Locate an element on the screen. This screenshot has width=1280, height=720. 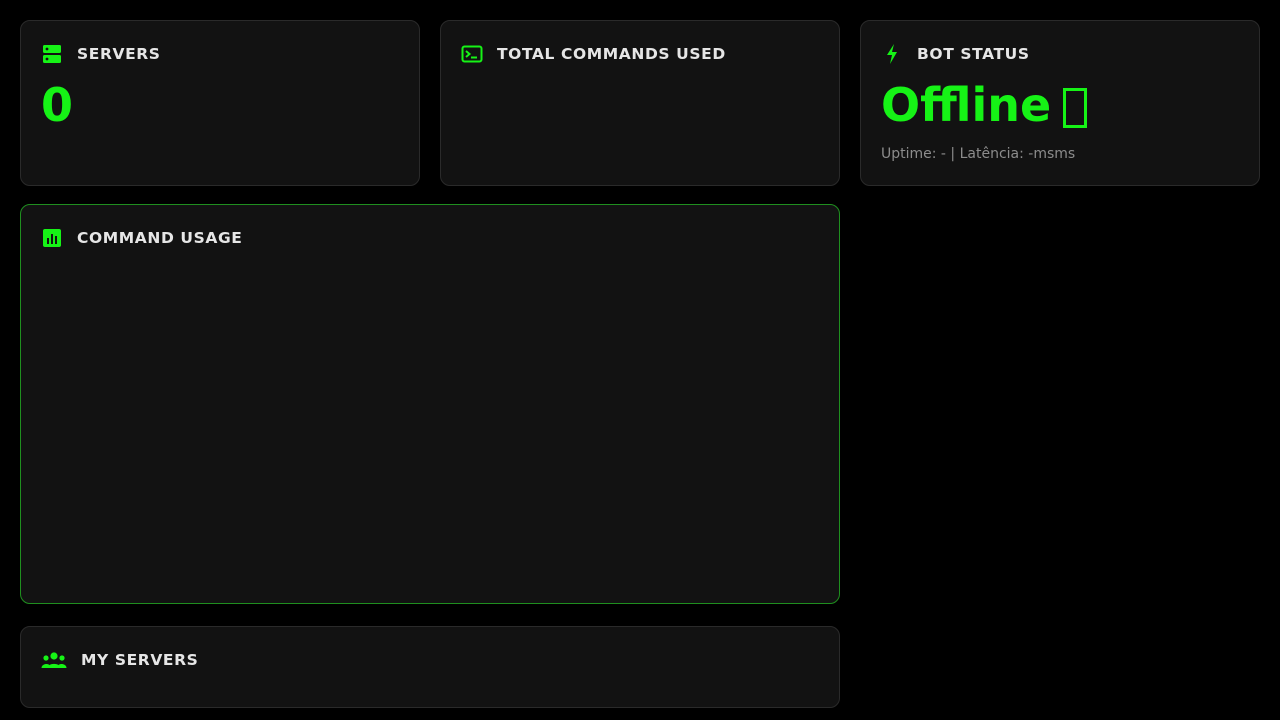
my-servers-card-header: MY SERVERS is located at coordinates (119, 660).